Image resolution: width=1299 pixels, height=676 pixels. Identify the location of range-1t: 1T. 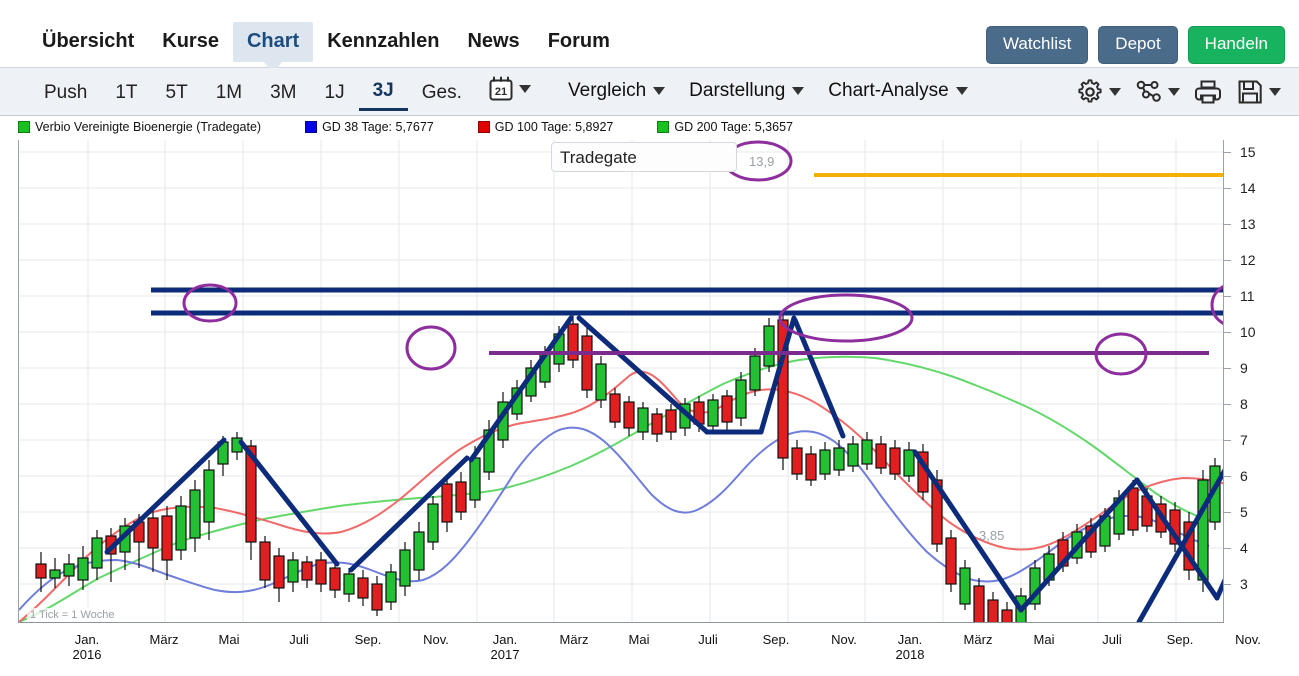
(126, 94).